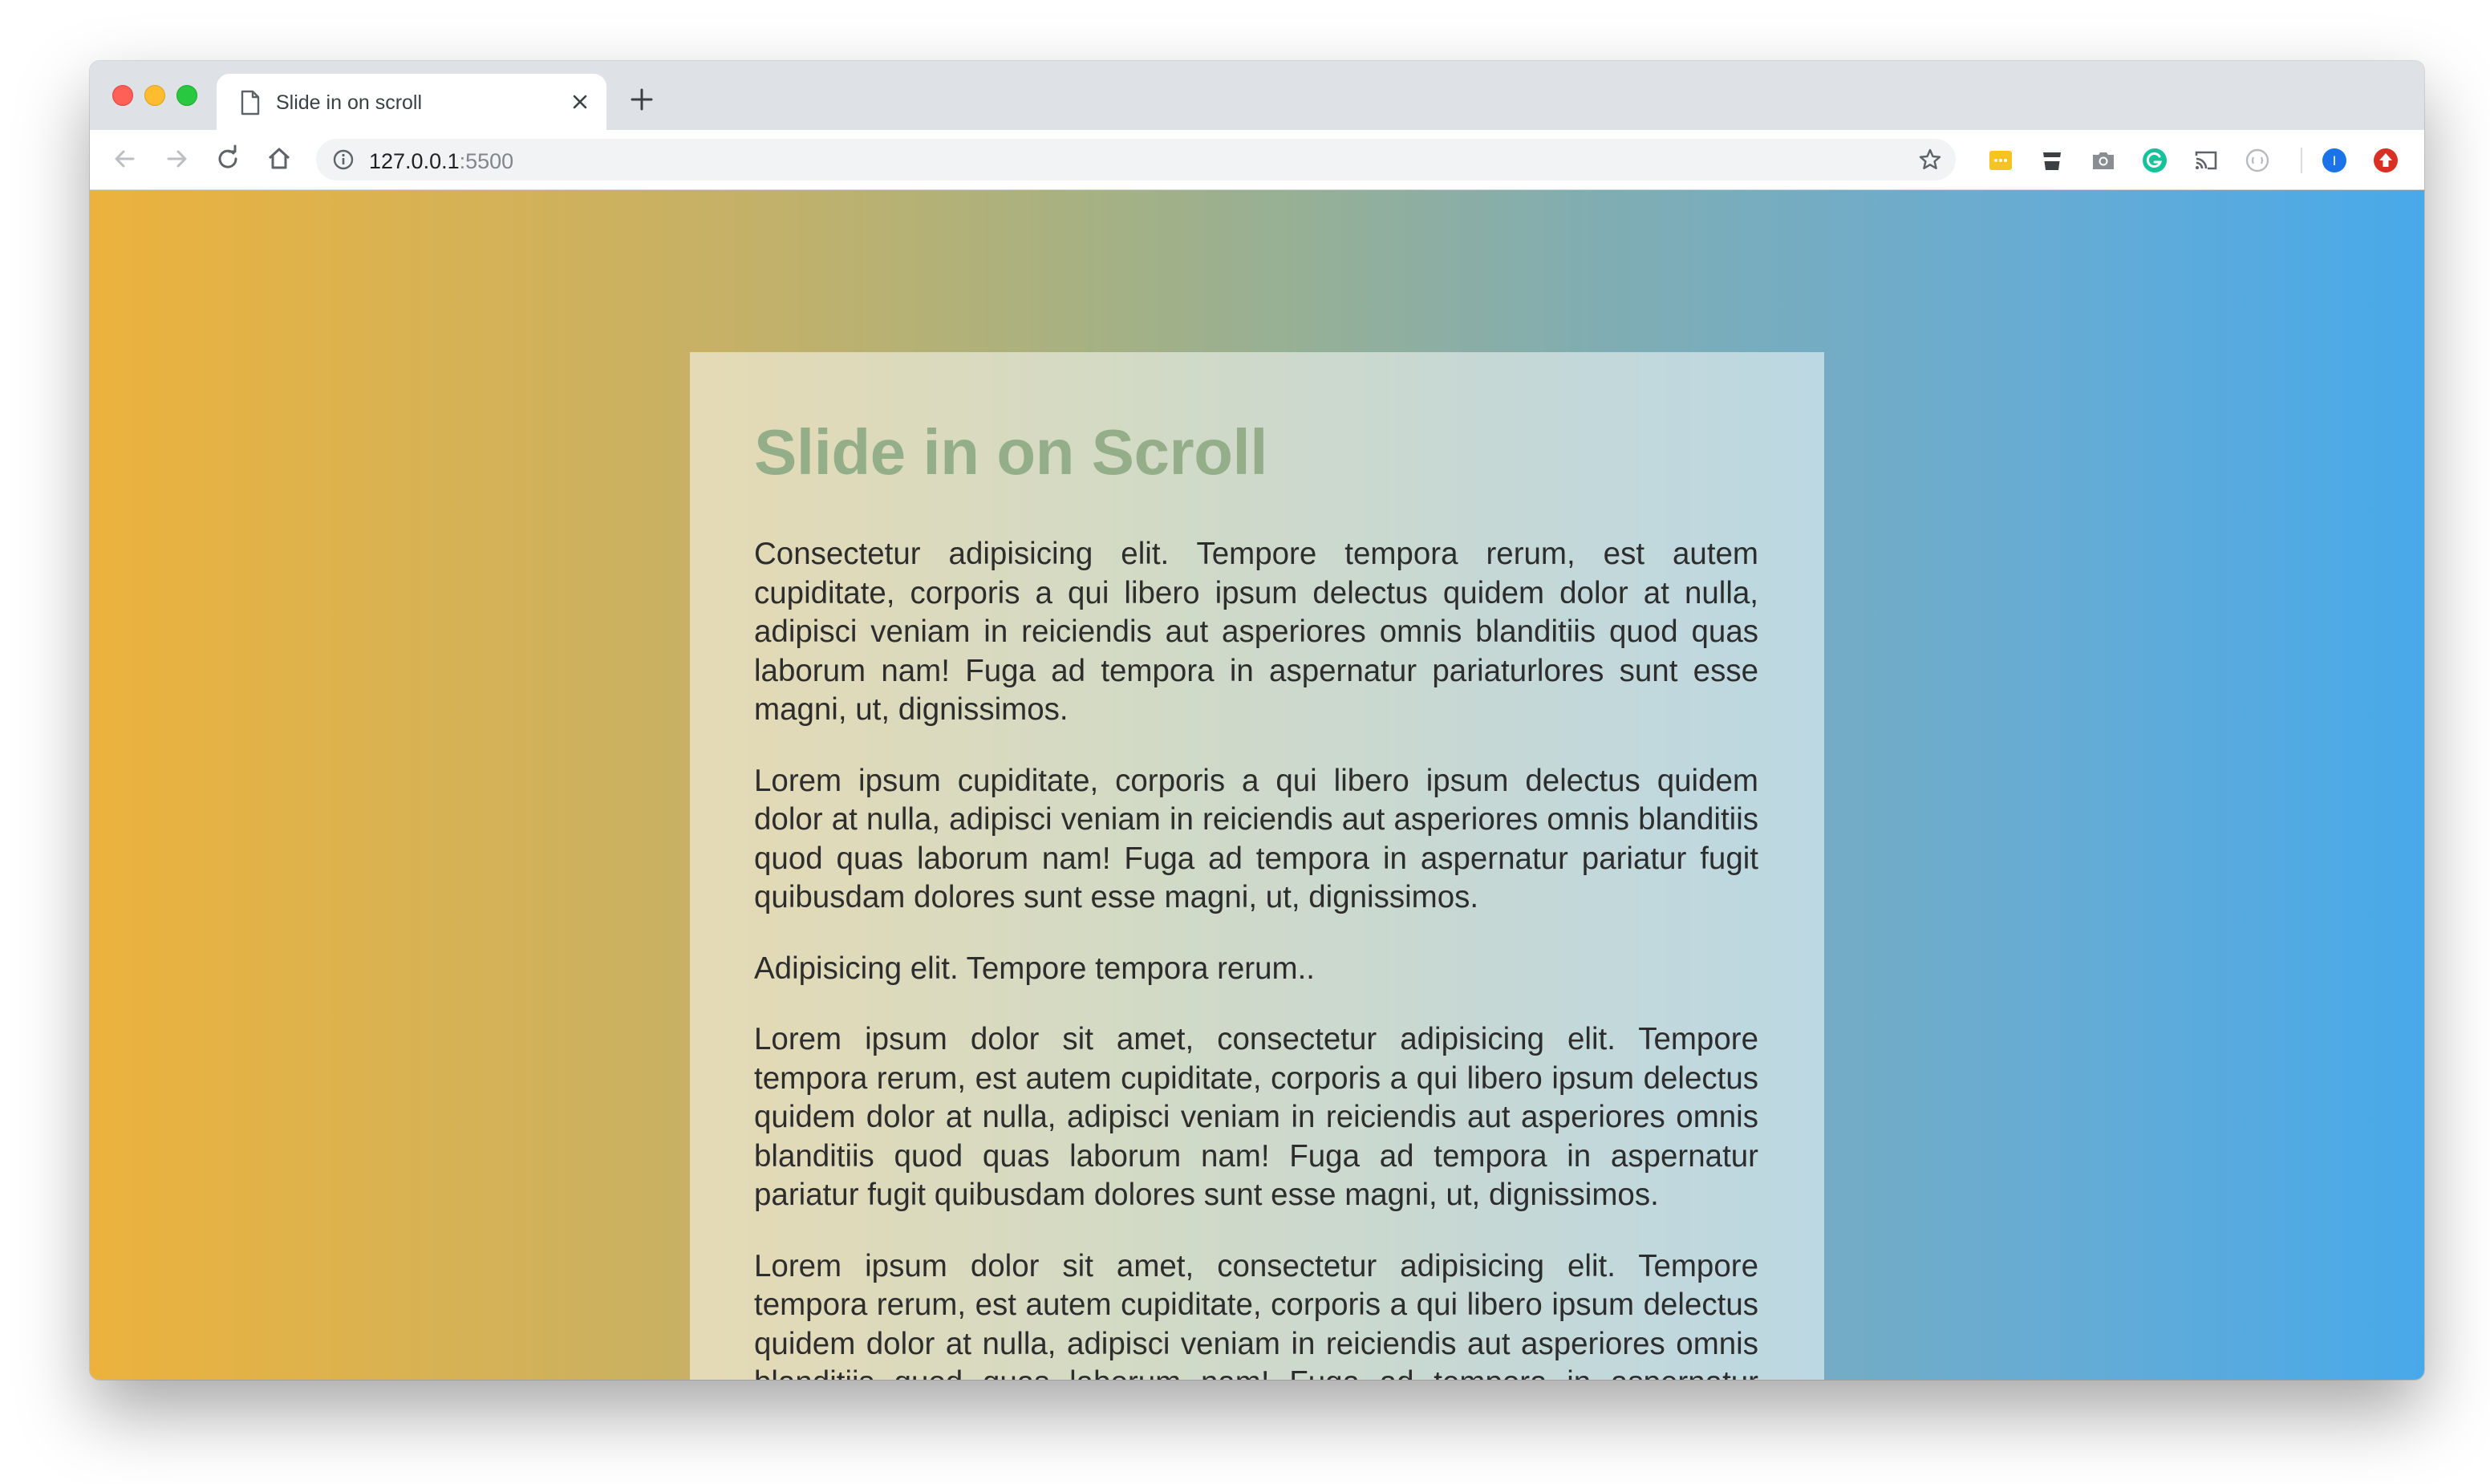 The height and width of the screenshot is (1484, 2490). I want to click on address-bar: 127.0.0.1:5500, so click(1136, 159).